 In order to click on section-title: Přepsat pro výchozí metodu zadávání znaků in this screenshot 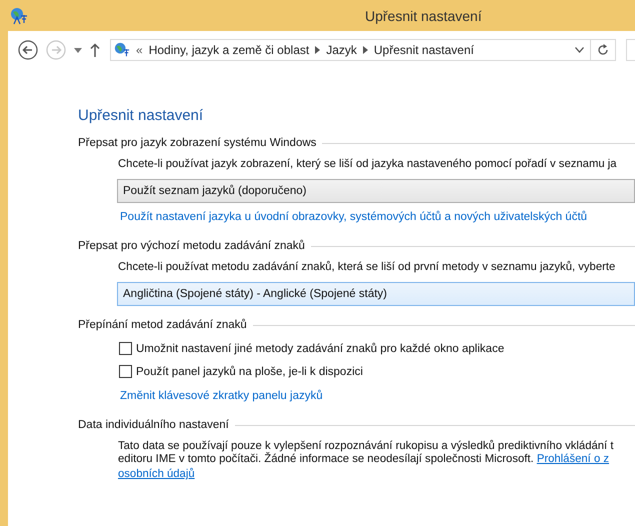, I will do `click(191, 246)`.